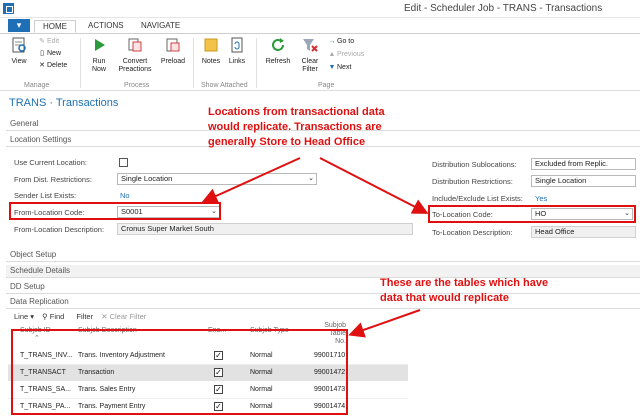 This screenshot has height=418, width=640. What do you see at coordinates (173, 61) in the screenshot?
I see `preload-label: Preload` at bounding box center [173, 61].